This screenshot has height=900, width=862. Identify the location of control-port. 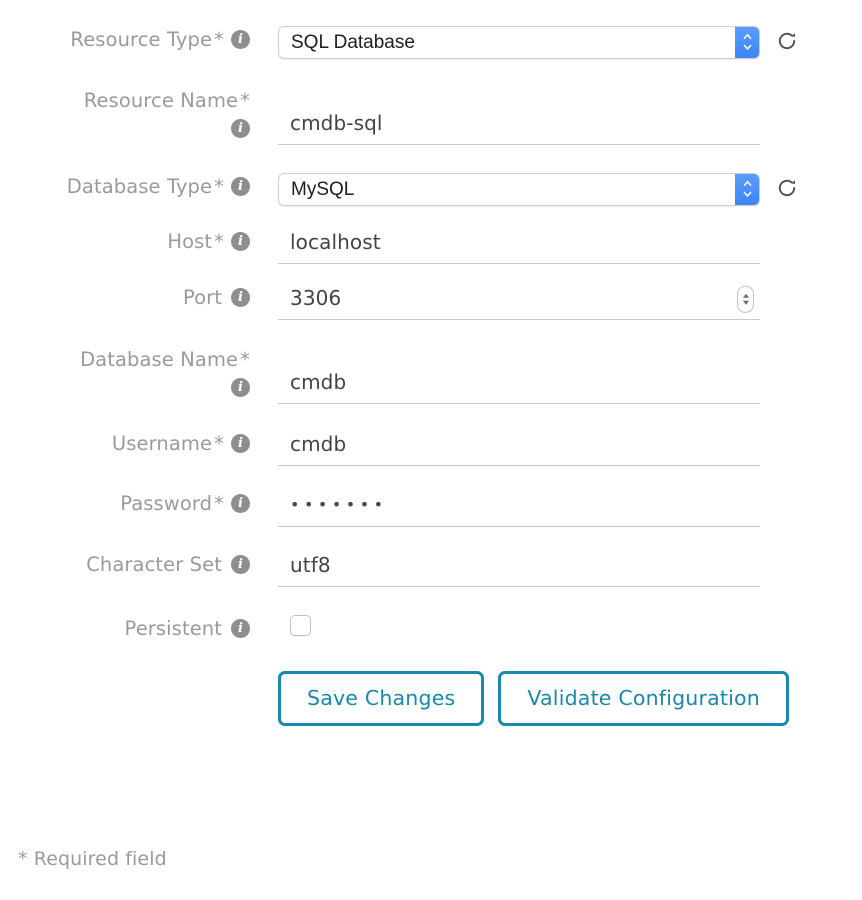
(556, 302).